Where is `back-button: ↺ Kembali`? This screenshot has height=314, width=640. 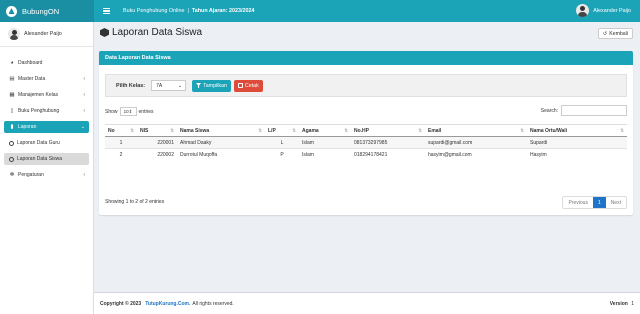
back-button: ↺ Kembali is located at coordinates (615, 33).